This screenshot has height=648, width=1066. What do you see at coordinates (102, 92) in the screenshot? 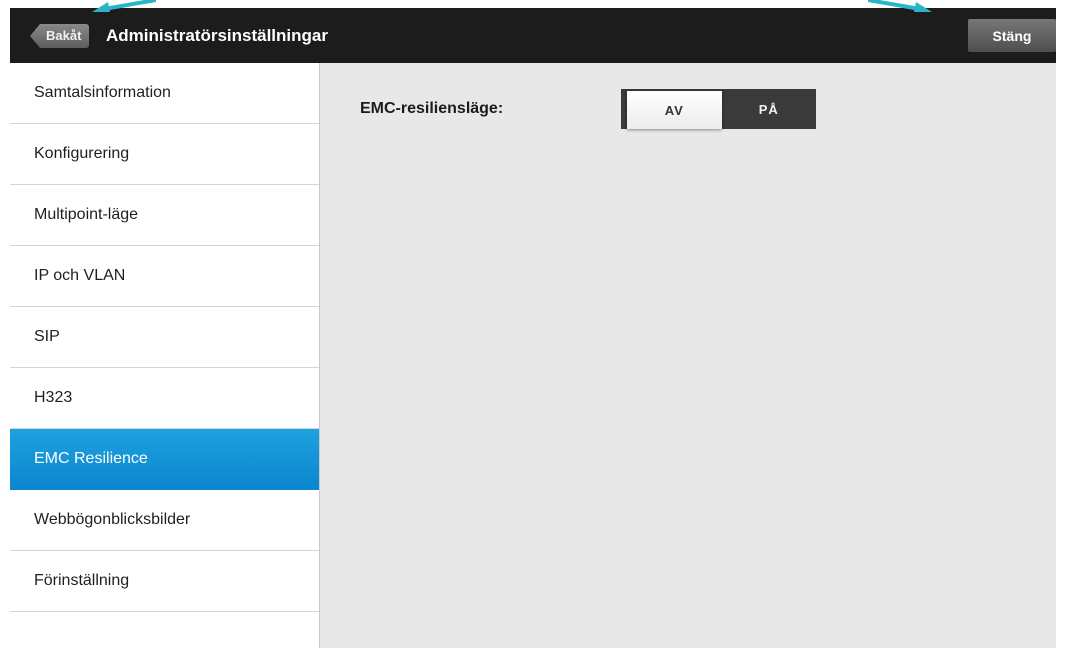
I see `sidebar-item-label: Samtalsinformation` at bounding box center [102, 92].